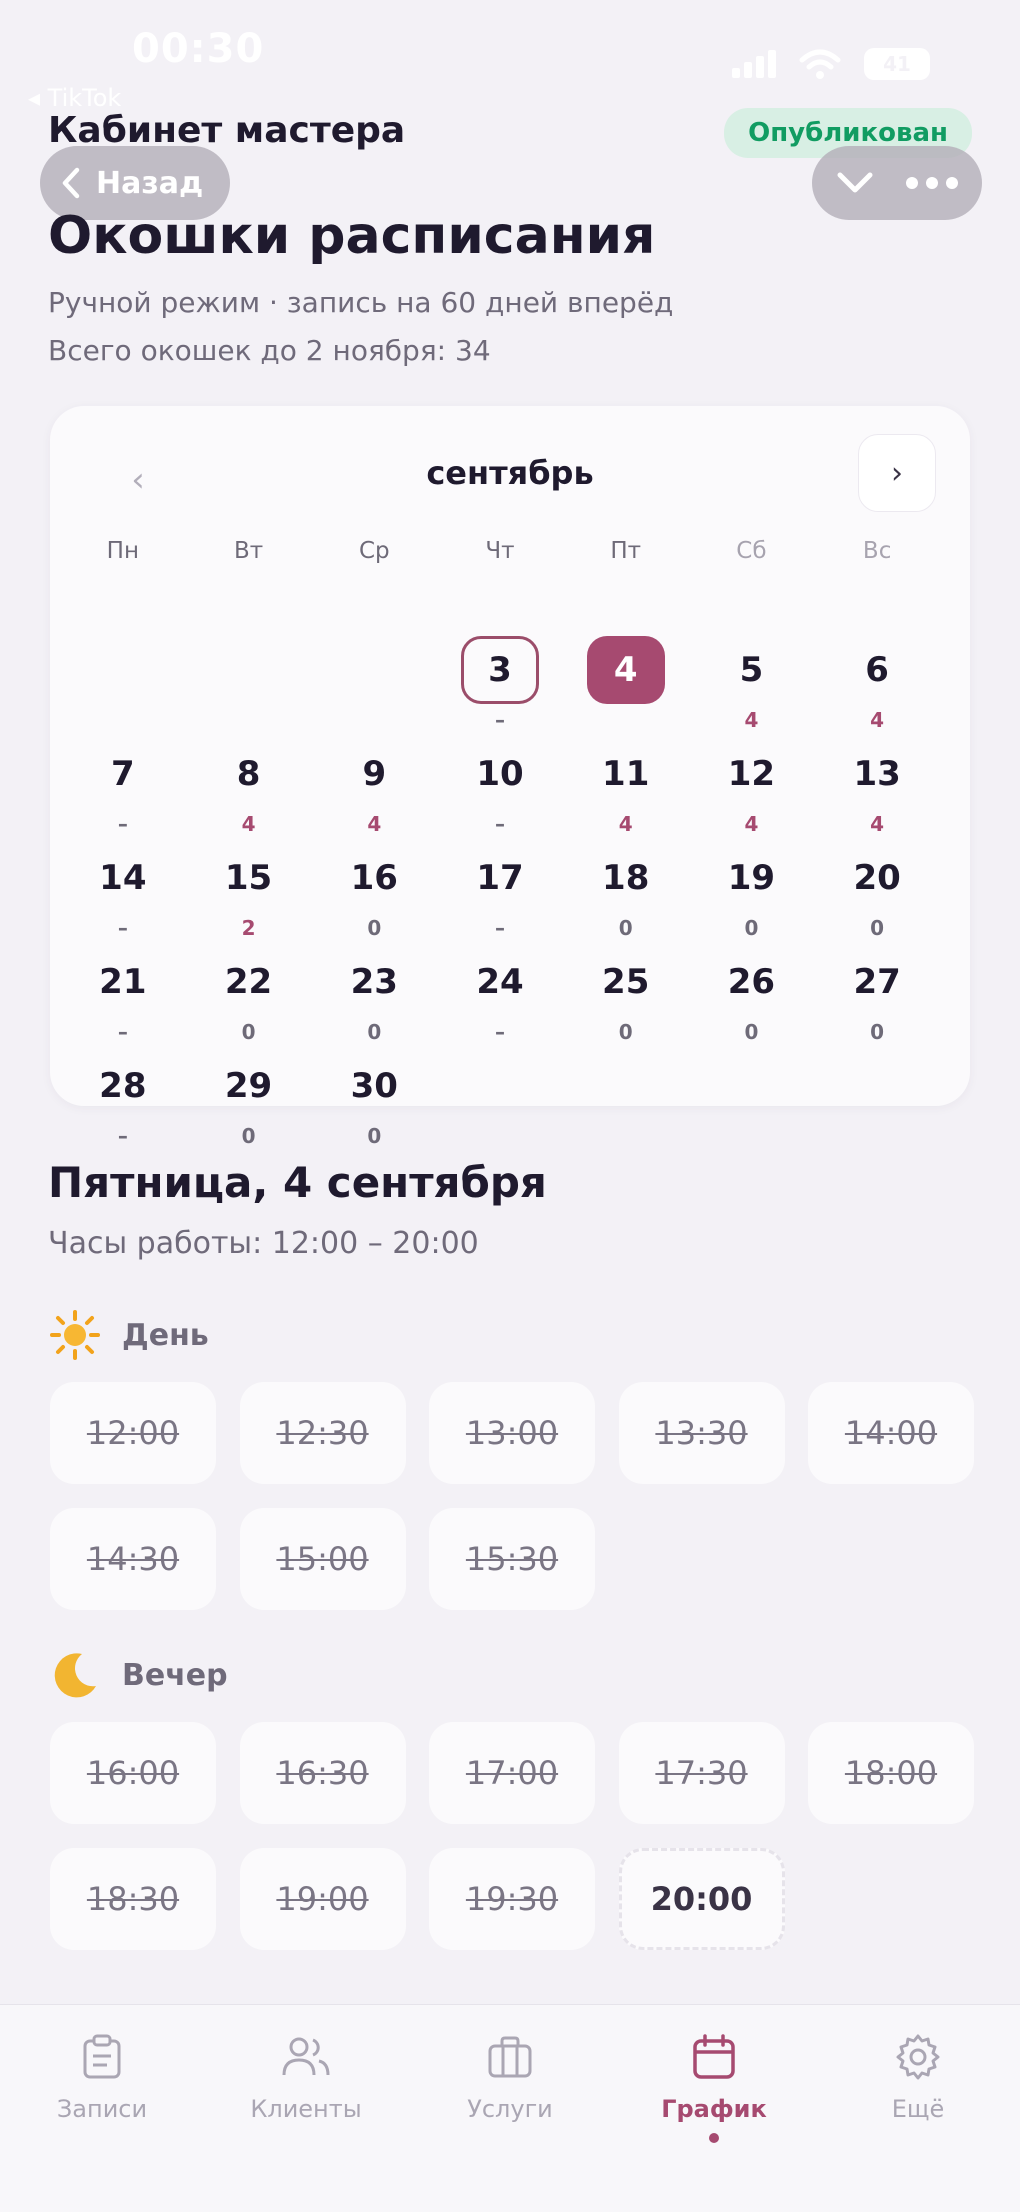  What do you see at coordinates (751, 982) in the screenshot?
I see `day-number: 26` at bounding box center [751, 982].